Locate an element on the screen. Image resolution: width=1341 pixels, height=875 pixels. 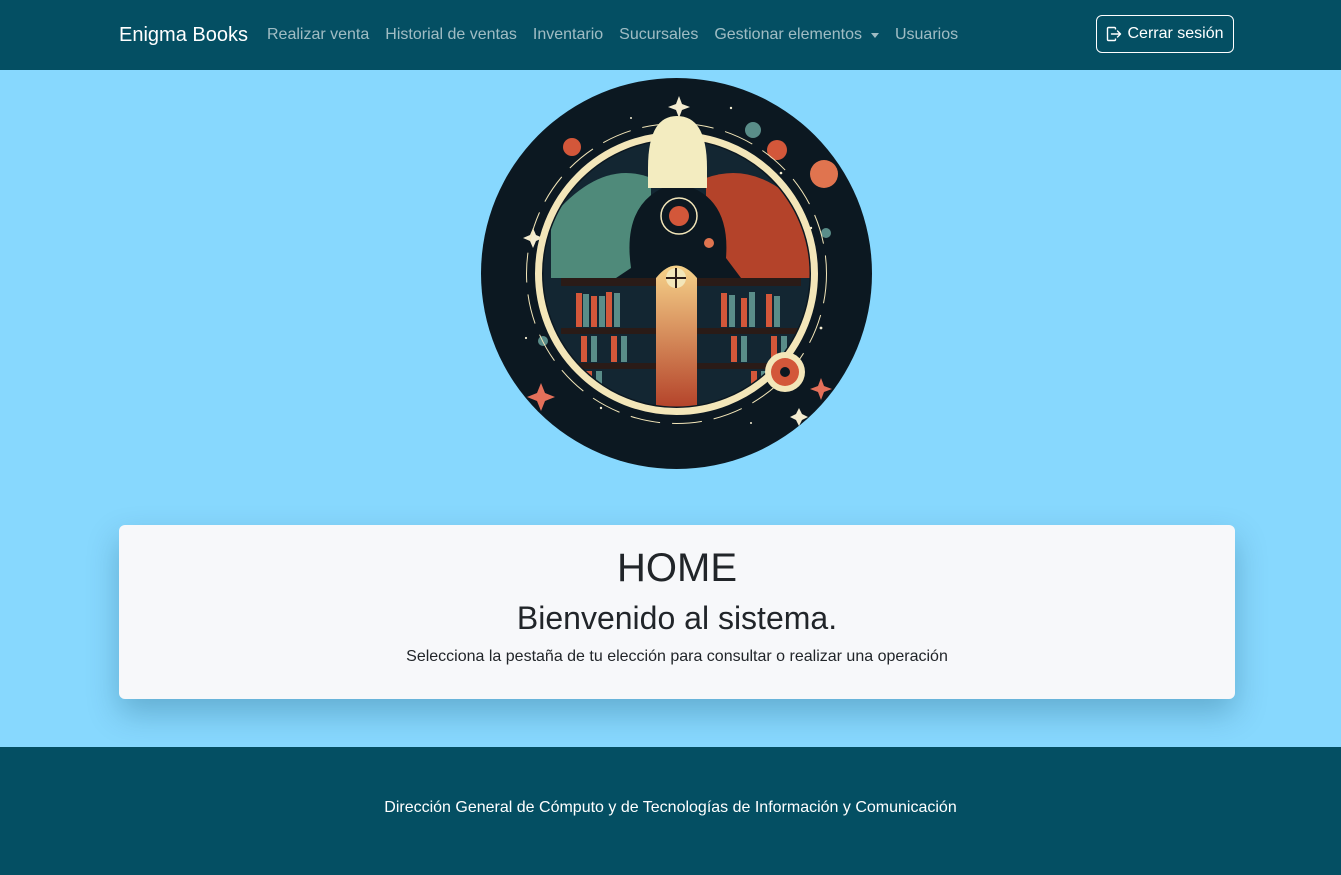
page-title: HOME is located at coordinates (677, 568).